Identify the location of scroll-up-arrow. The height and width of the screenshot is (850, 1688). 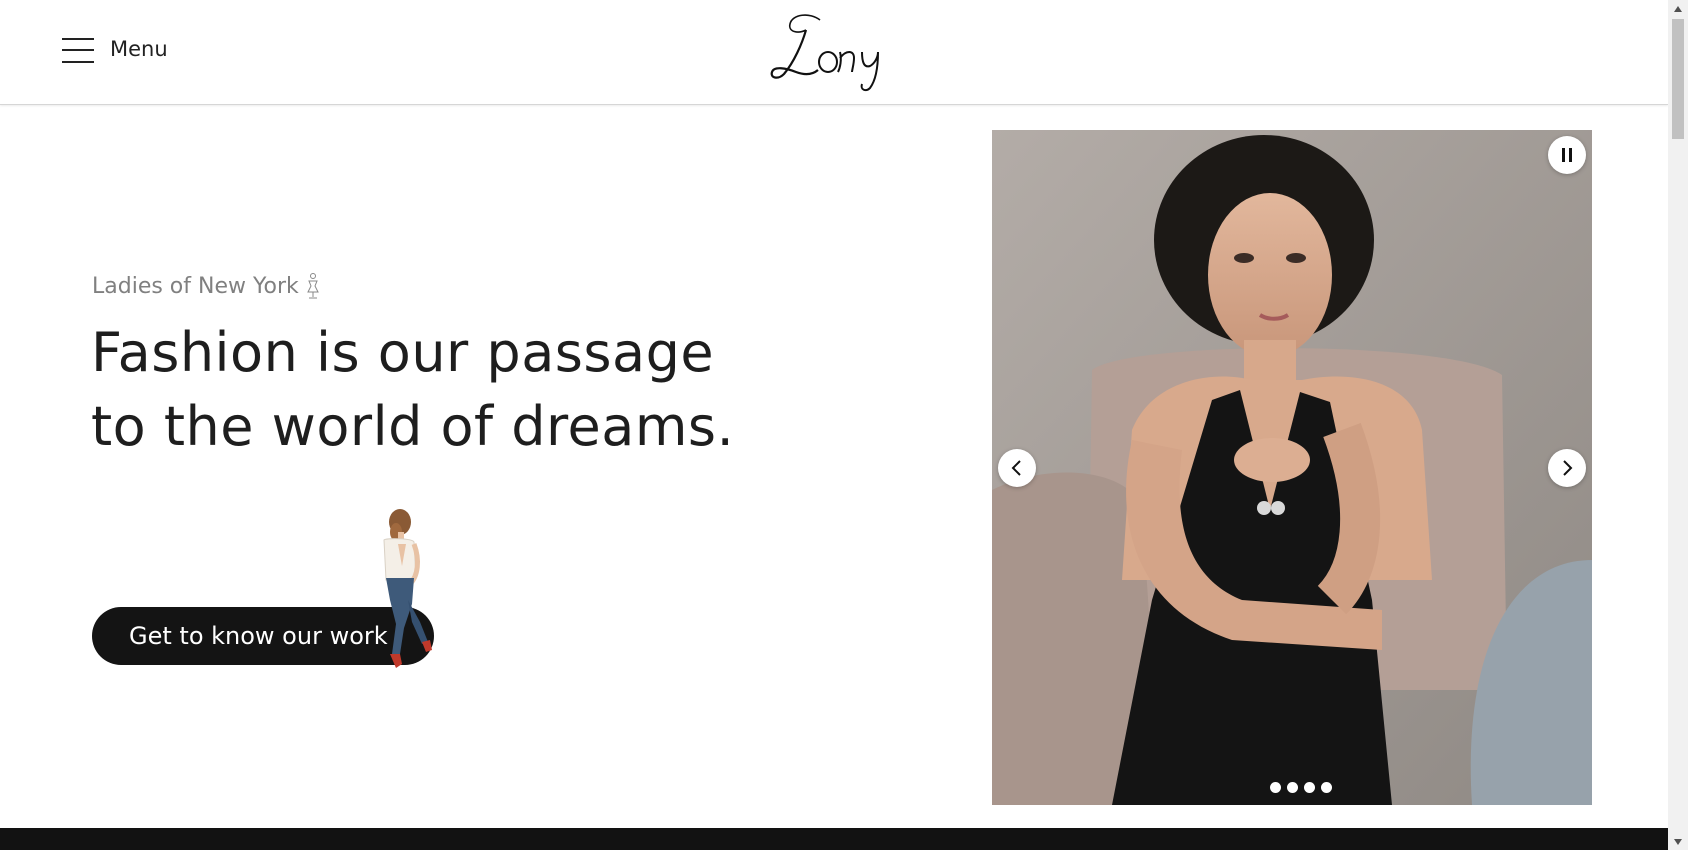
(1678, 8).